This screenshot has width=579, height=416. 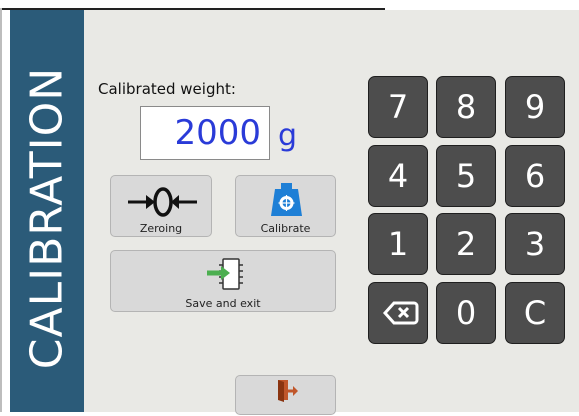 I want to click on key-0-label: 0, so click(x=466, y=313).